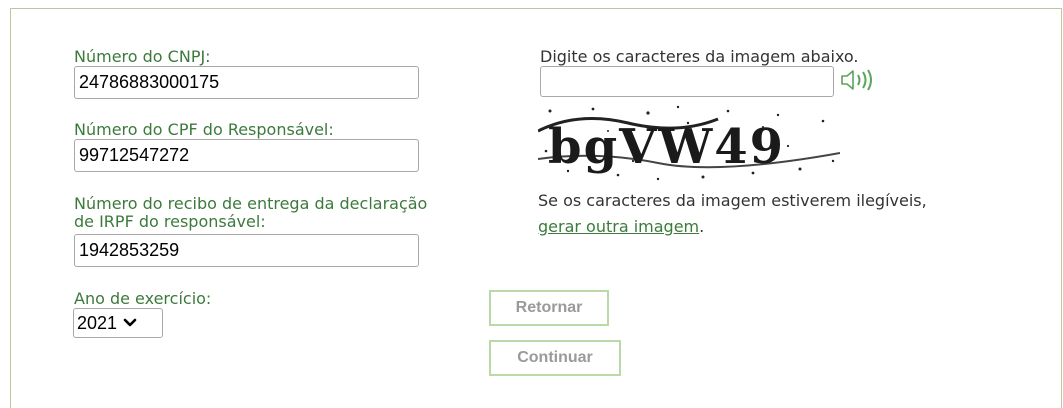 This screenshot has width=1063, height=408. What do you see at coordinates (858, 82) in the screenshot?
I see `speaker-icon` at bounding box center [858, 82].